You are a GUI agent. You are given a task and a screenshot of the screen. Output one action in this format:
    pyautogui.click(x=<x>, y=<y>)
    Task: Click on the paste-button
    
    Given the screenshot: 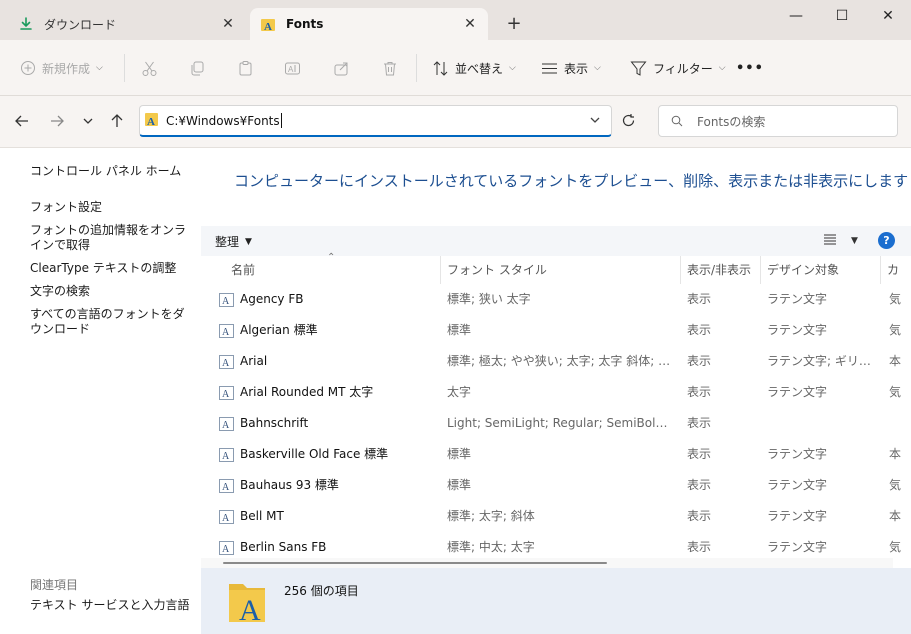 What is the action you would take?
    pyautogui.click(x=245, y=68)
    